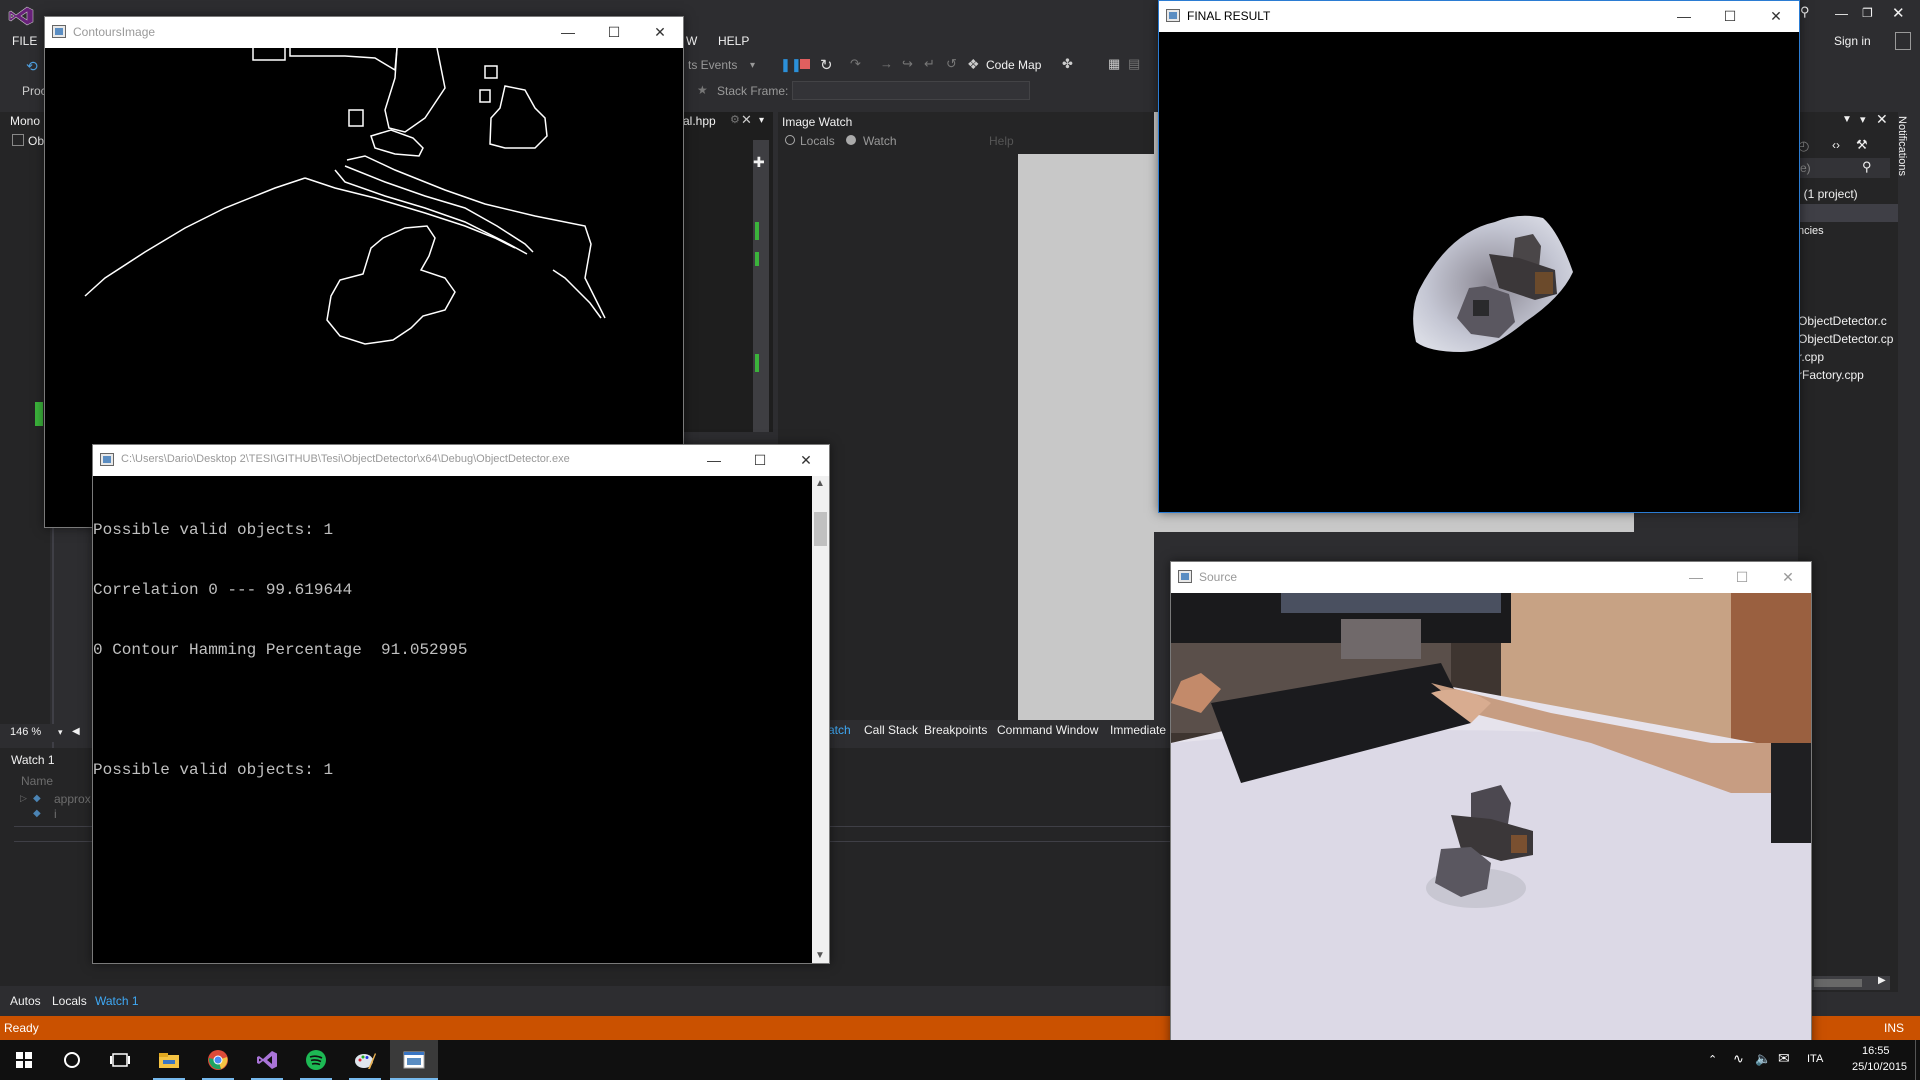  I want to click on console-scrollbar: ▲ ▼, so click(820, 719).